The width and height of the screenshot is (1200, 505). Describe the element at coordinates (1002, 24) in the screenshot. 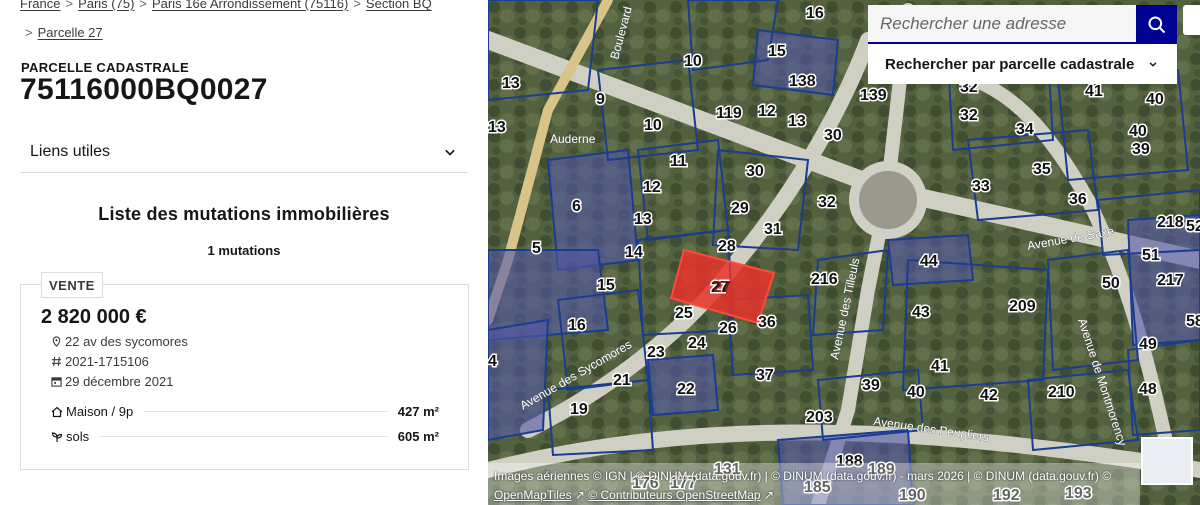

I see `address-search-input` at that location.